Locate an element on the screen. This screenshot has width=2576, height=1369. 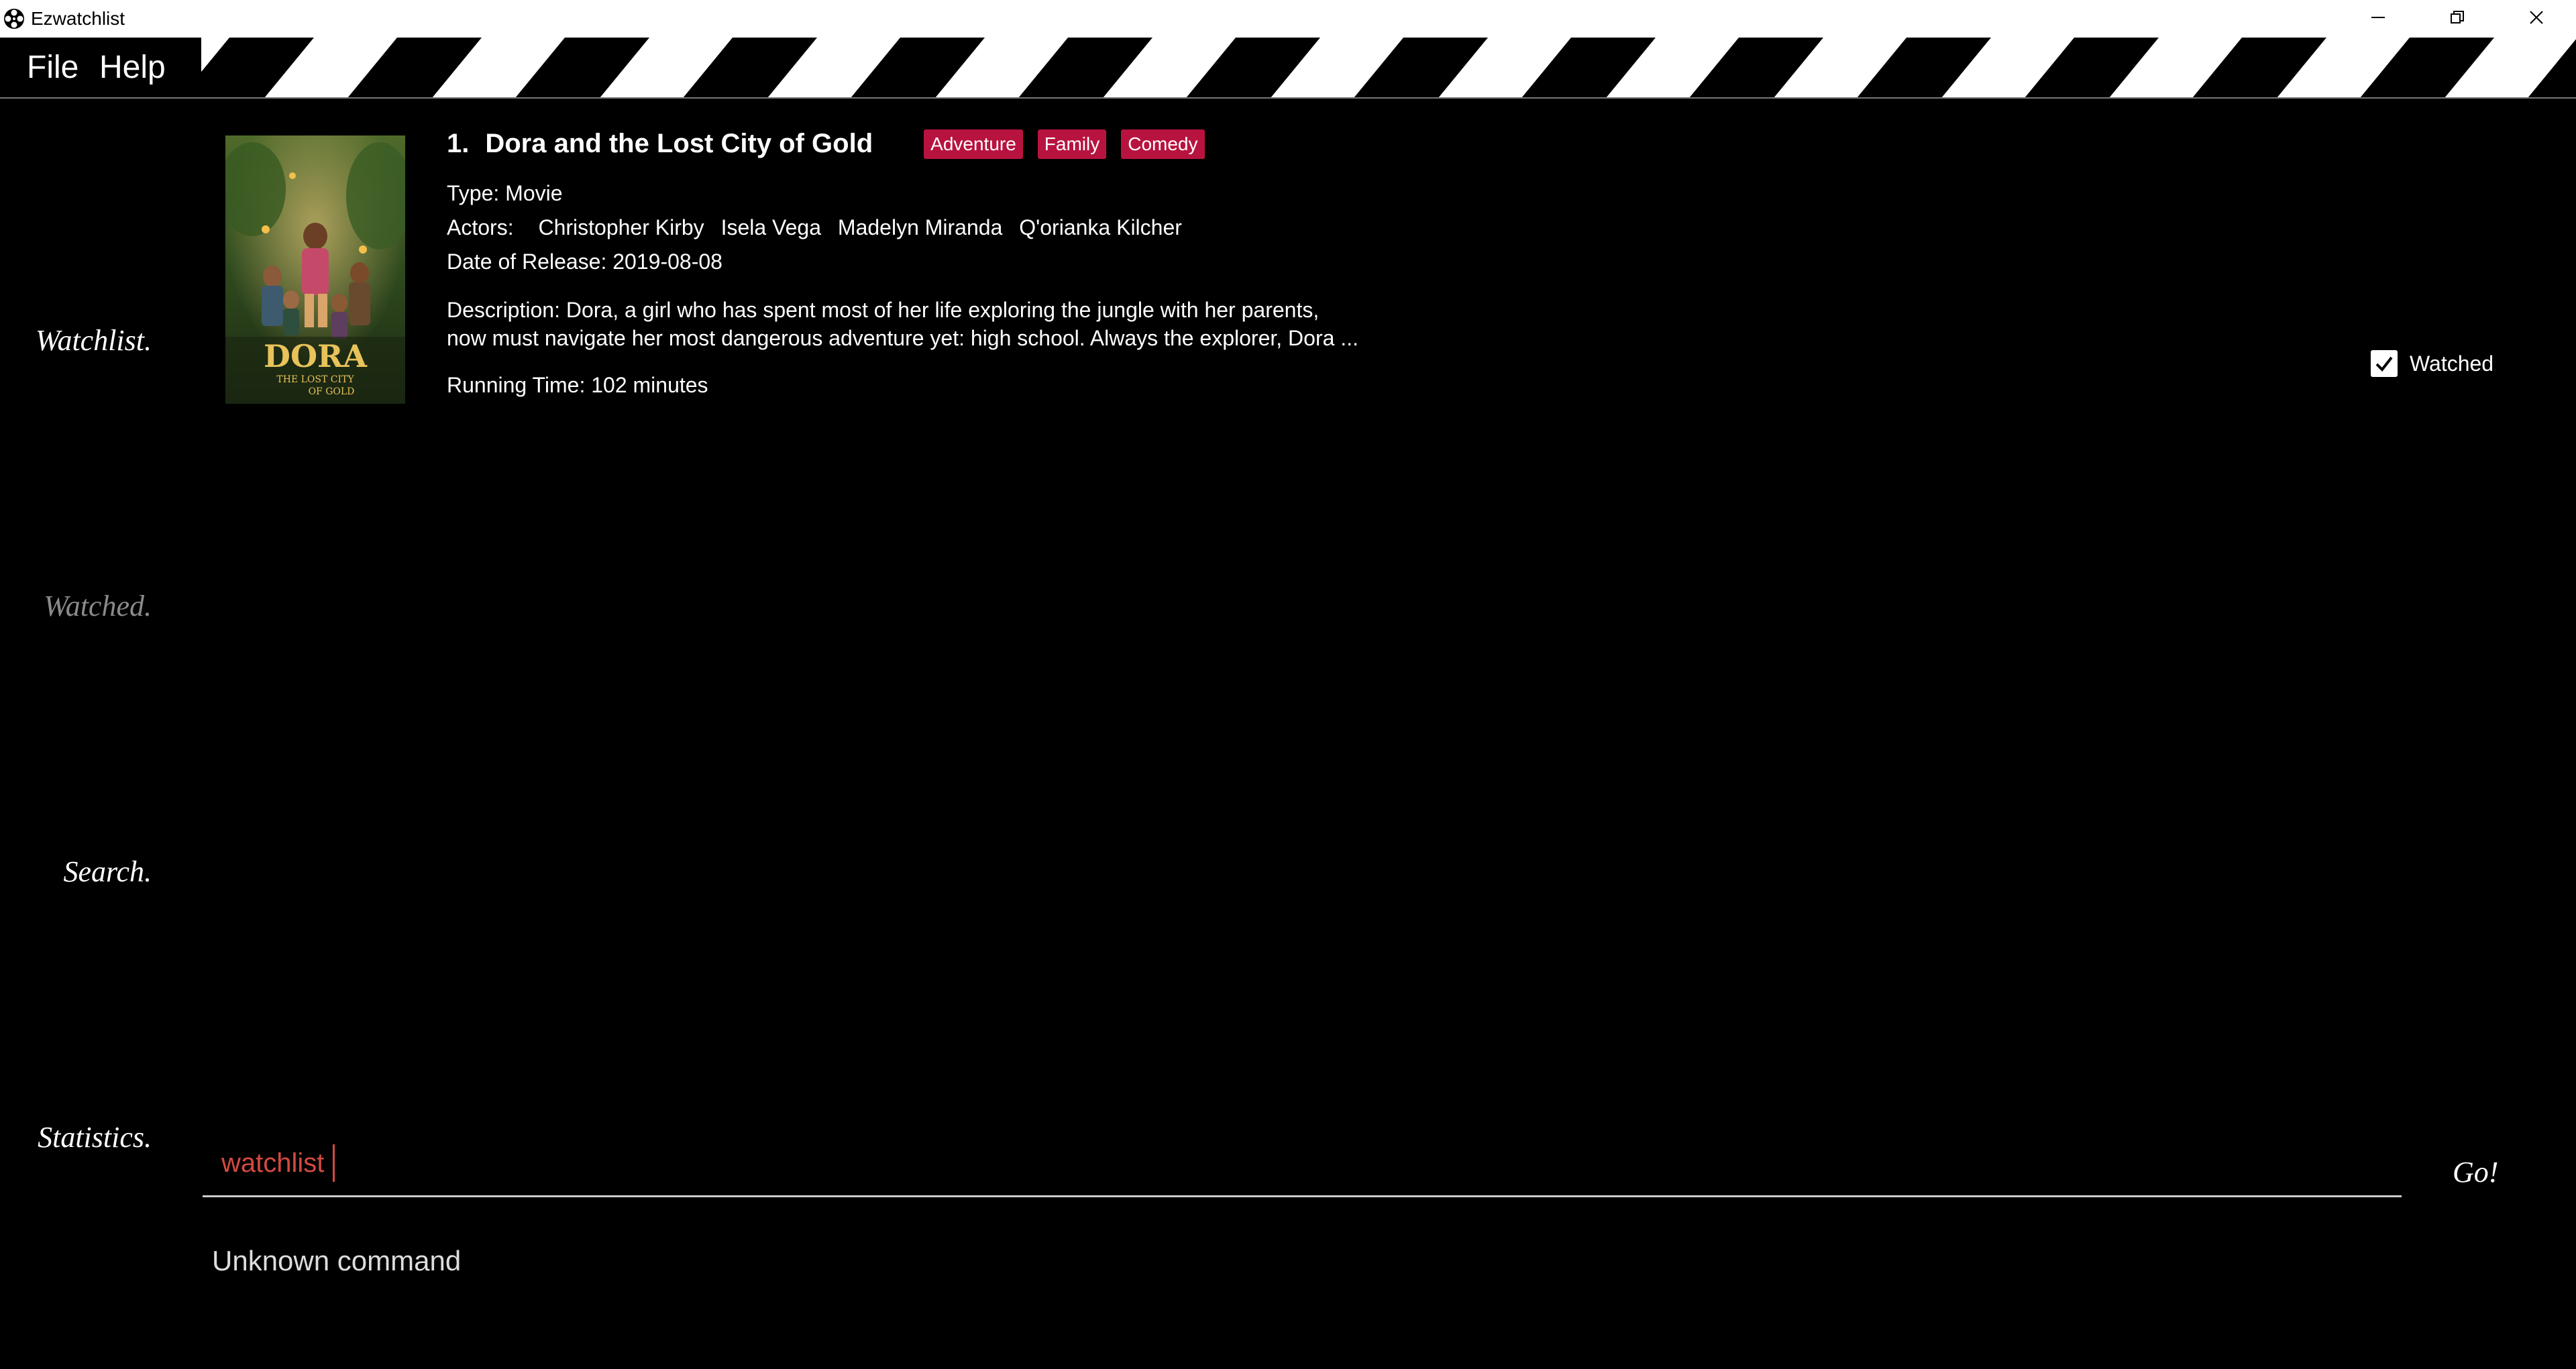
watched-checkbox is located at coordinates (2384, 363).